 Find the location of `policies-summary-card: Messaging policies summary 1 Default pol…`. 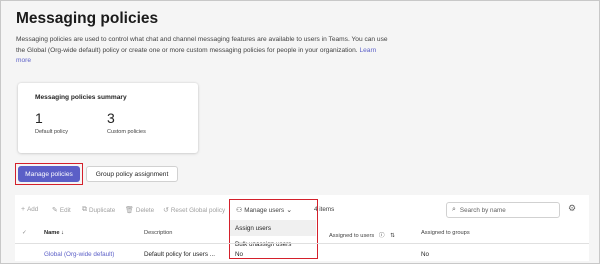

policies-summary-card: Messaging policies summary 1 Default pol… is located at coordinates (108, 118).